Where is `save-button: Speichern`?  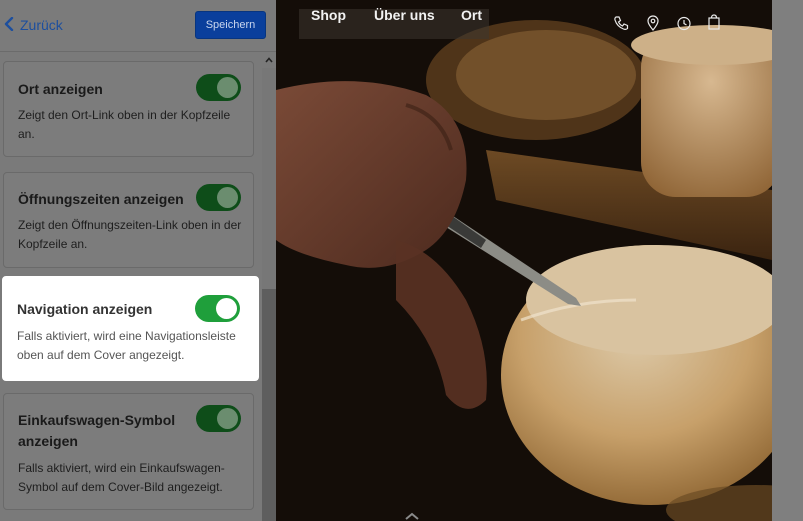 save-button: Speichern is located at coordinates (230, 25).